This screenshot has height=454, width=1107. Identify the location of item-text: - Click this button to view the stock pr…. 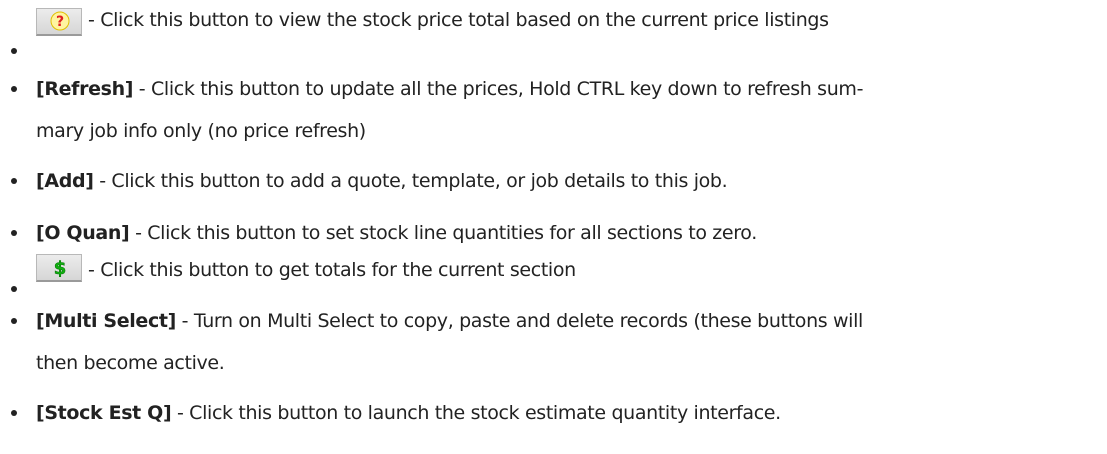
(458, 20).